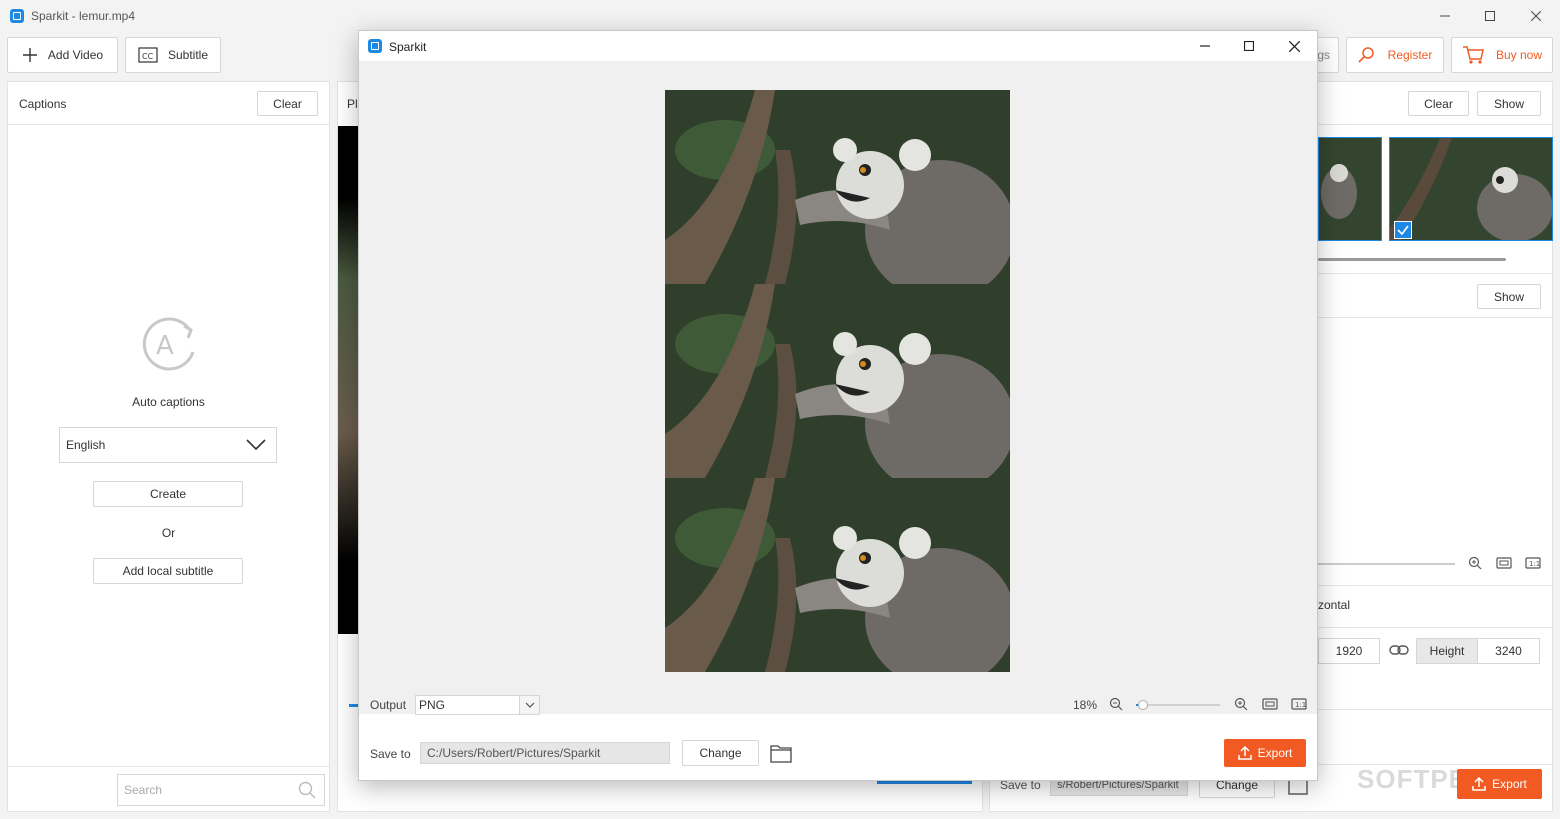  What do you see at coordinates (1412, 259) in the screenshot?
I see `frames-scrollbar` at bounding box center [1412, 259].